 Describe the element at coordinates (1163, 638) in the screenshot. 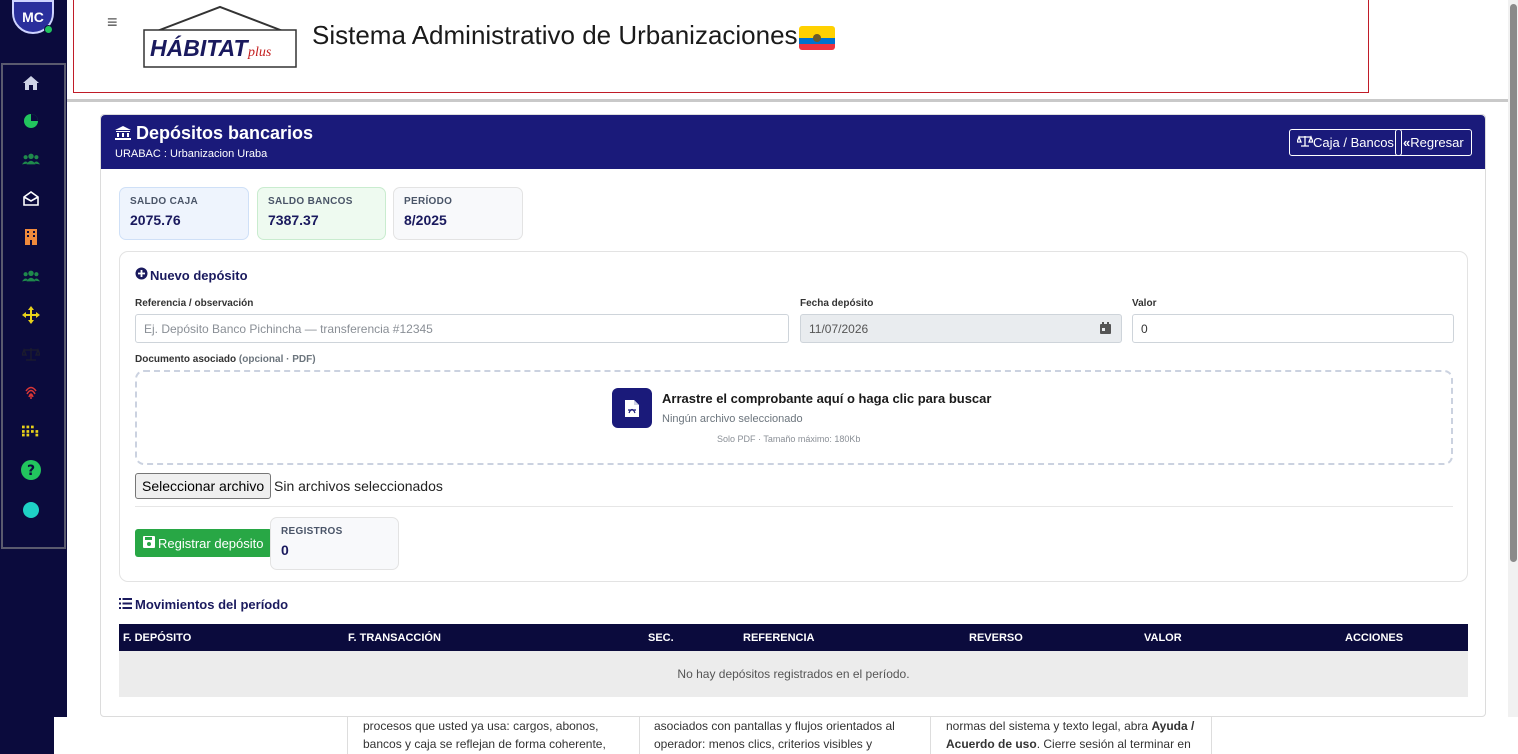

I see `col-valor: VALOR` at that location.